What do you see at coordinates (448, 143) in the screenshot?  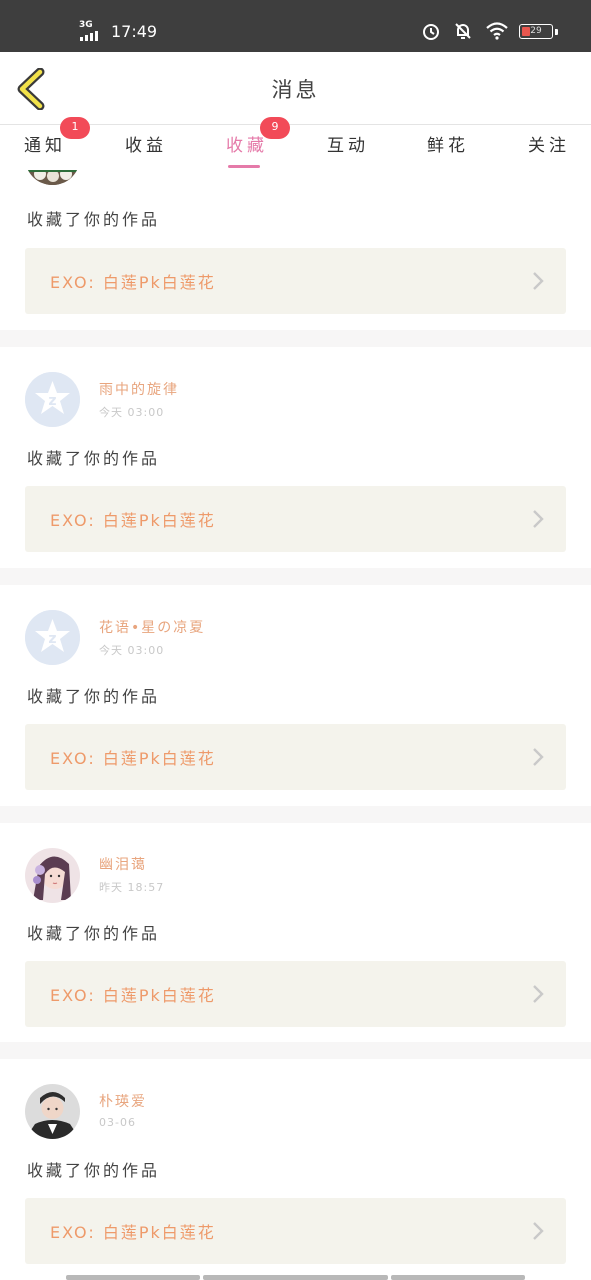 I see `tab-flowers: 鲜花` at bounding box center [448, 143].